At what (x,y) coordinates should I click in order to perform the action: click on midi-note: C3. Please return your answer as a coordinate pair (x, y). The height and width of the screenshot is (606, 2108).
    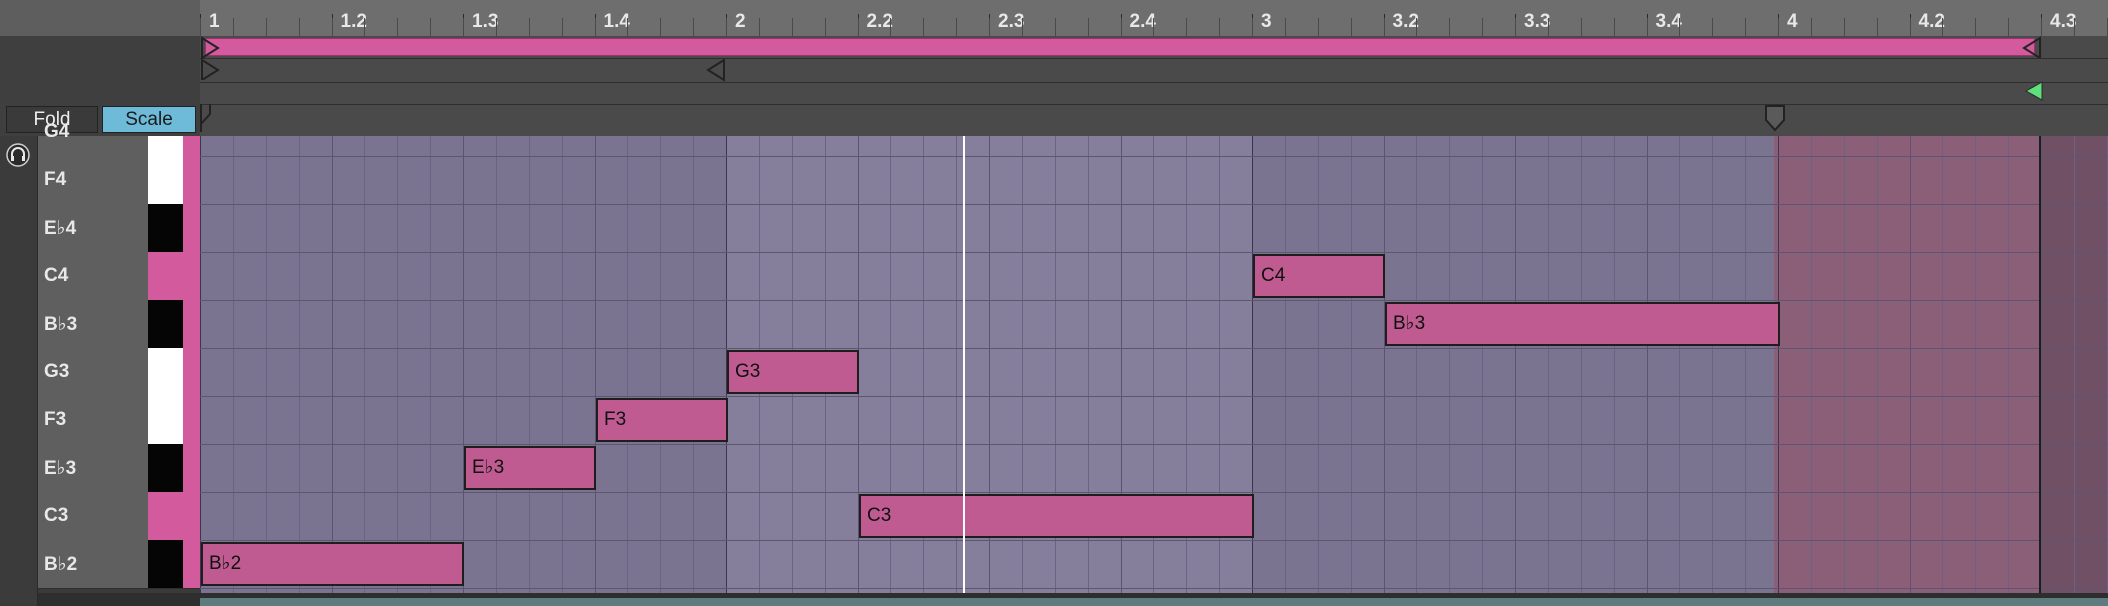
    Looking at the image, I should click on (1056, 516).